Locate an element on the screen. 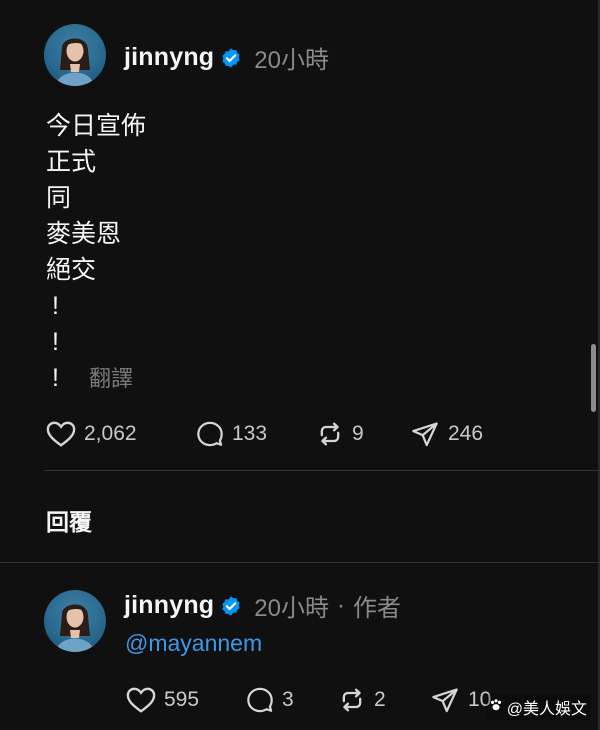  repost-button: 9 is located at coordinates (363, 434).